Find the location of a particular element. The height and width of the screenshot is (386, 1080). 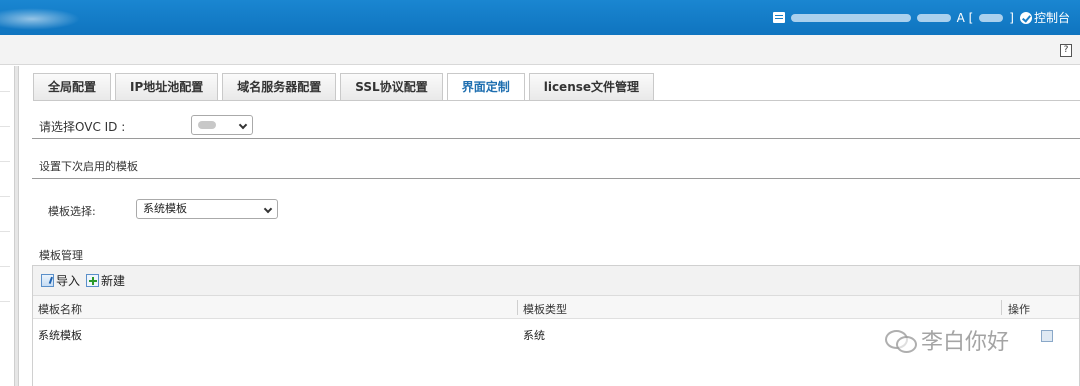

grid-toolbar: 导入 新建 is located at coordinates (556, 281).